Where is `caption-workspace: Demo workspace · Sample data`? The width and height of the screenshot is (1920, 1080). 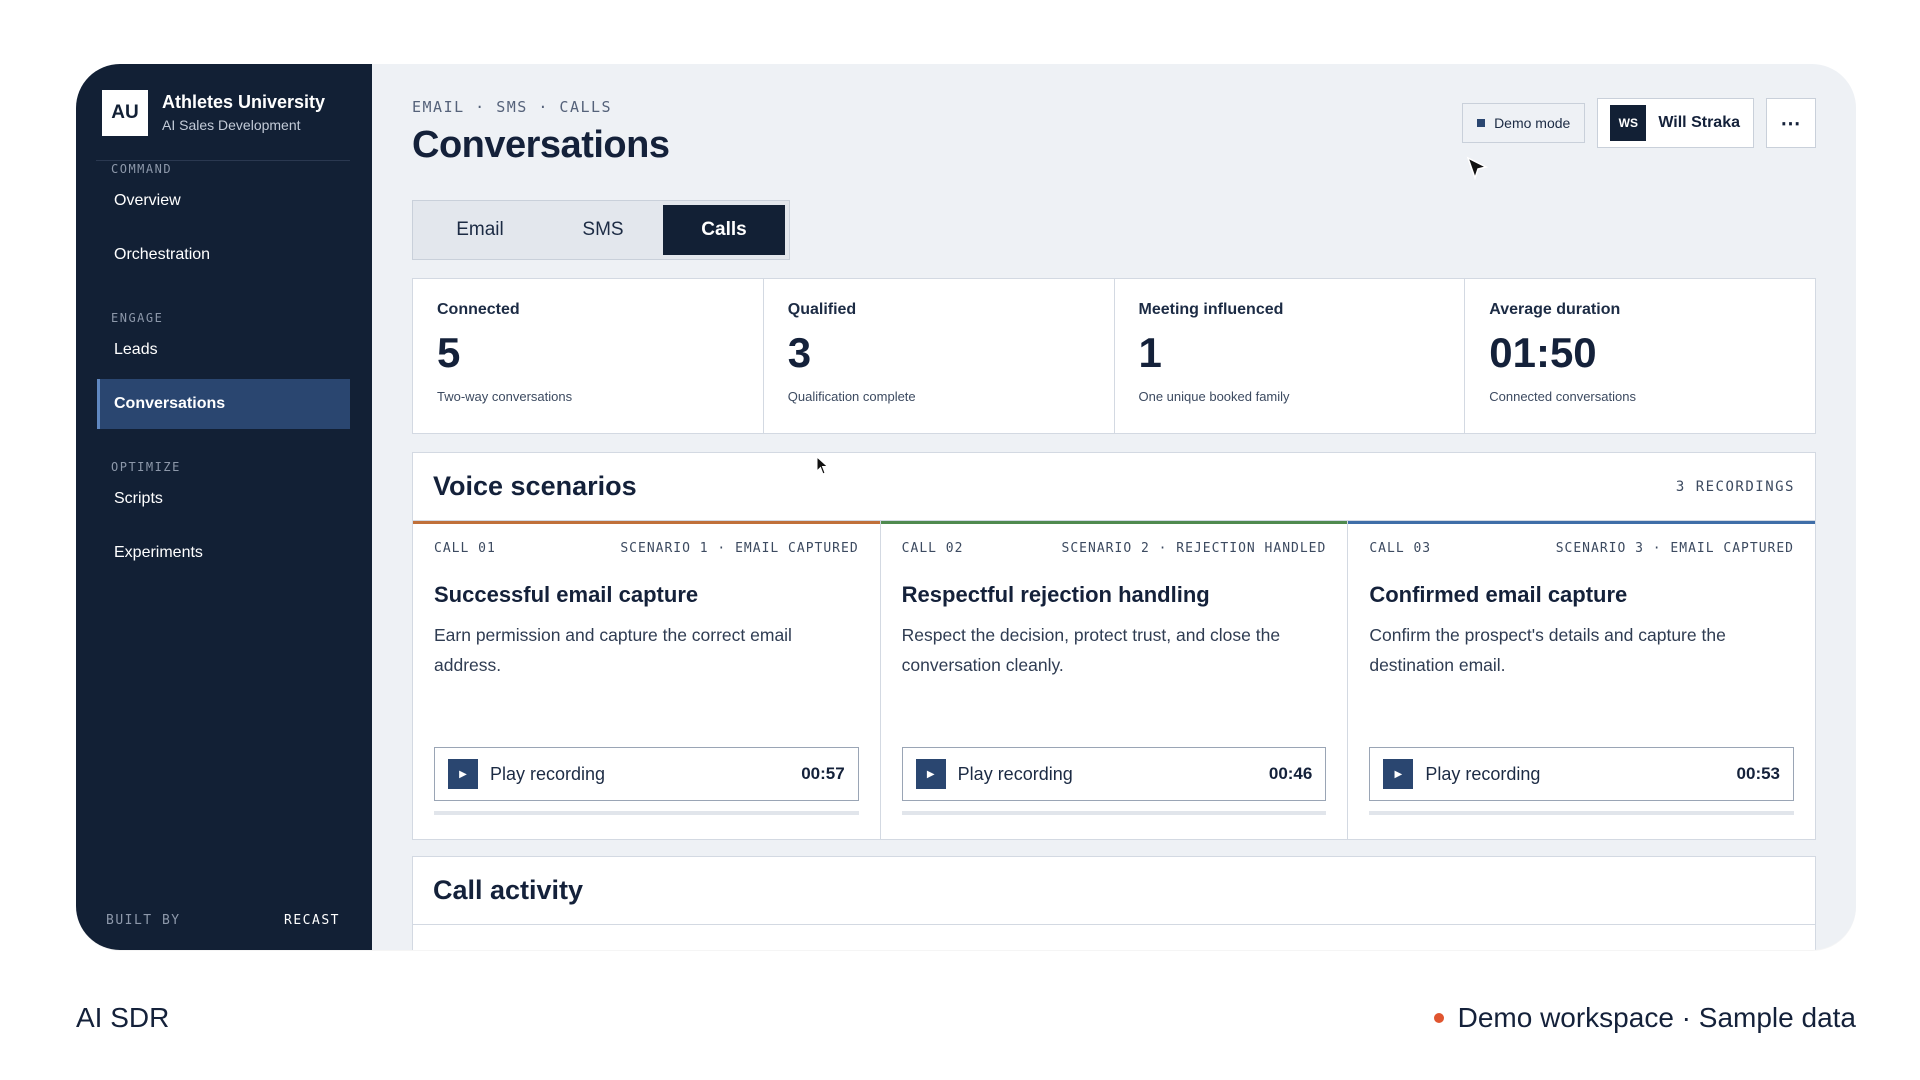 caption-workspace: Demo workspace · Sample data is located at coordinates (1644, 1018).